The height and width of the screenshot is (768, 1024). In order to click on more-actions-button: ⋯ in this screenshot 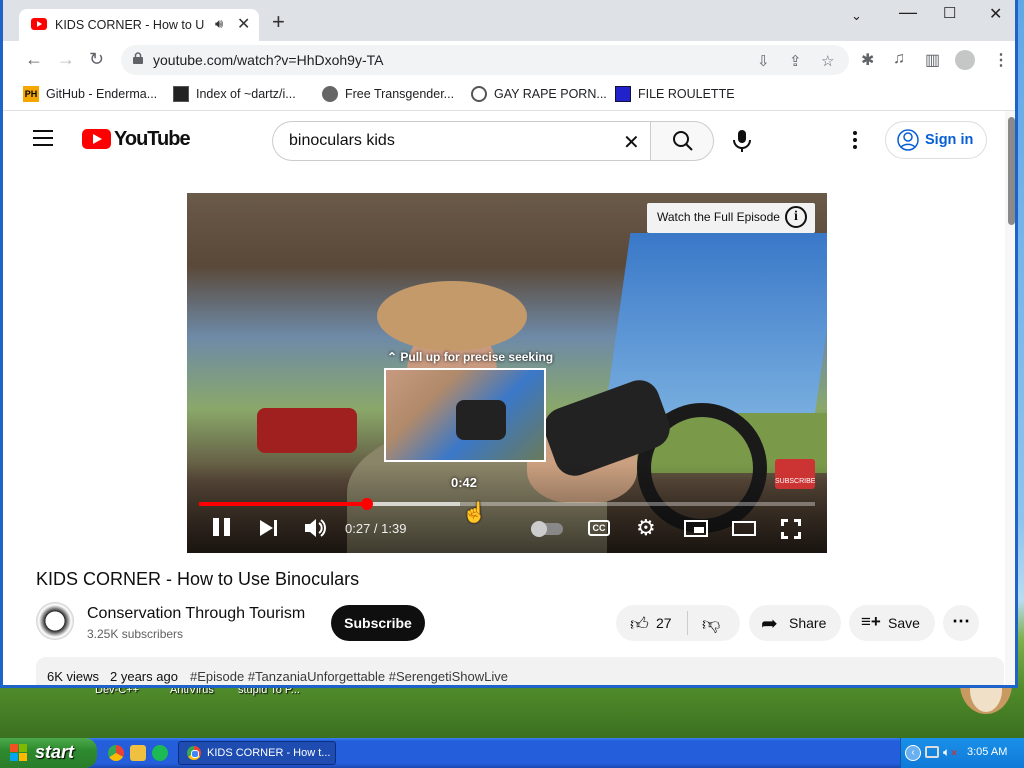, I will do `click(961, 623)`.